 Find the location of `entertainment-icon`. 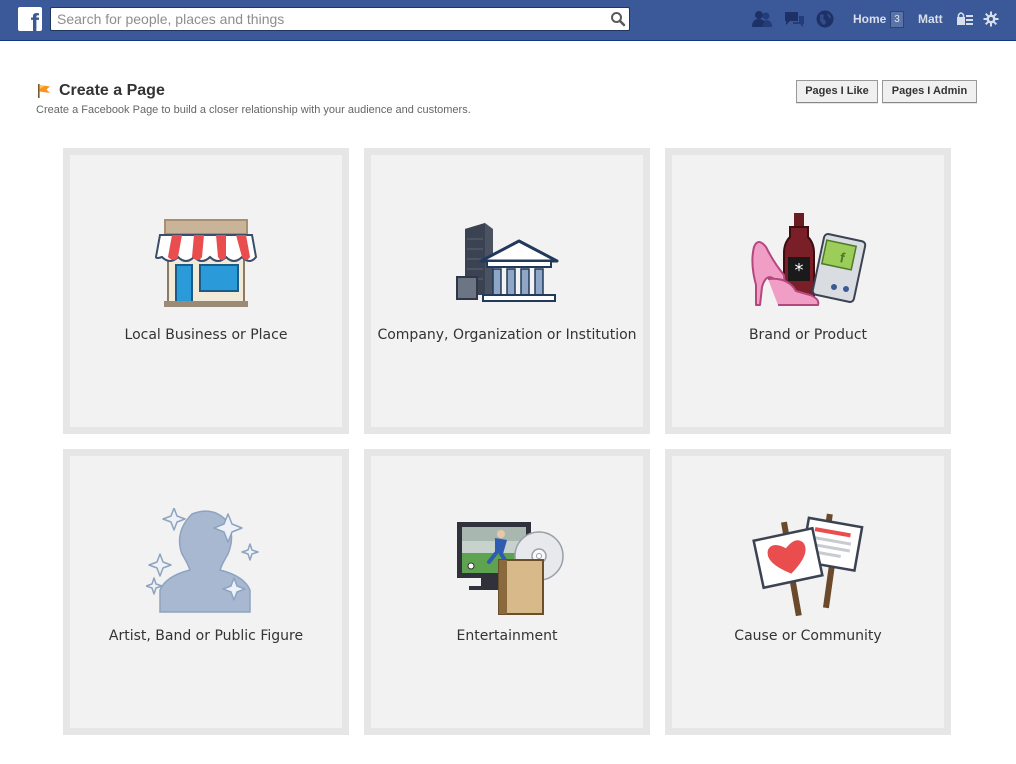

entertainment-icon is located at coordinates (510, 568).